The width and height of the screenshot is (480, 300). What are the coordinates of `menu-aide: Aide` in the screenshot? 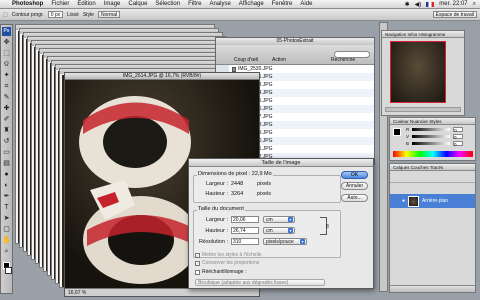 It's located at (306, 4).